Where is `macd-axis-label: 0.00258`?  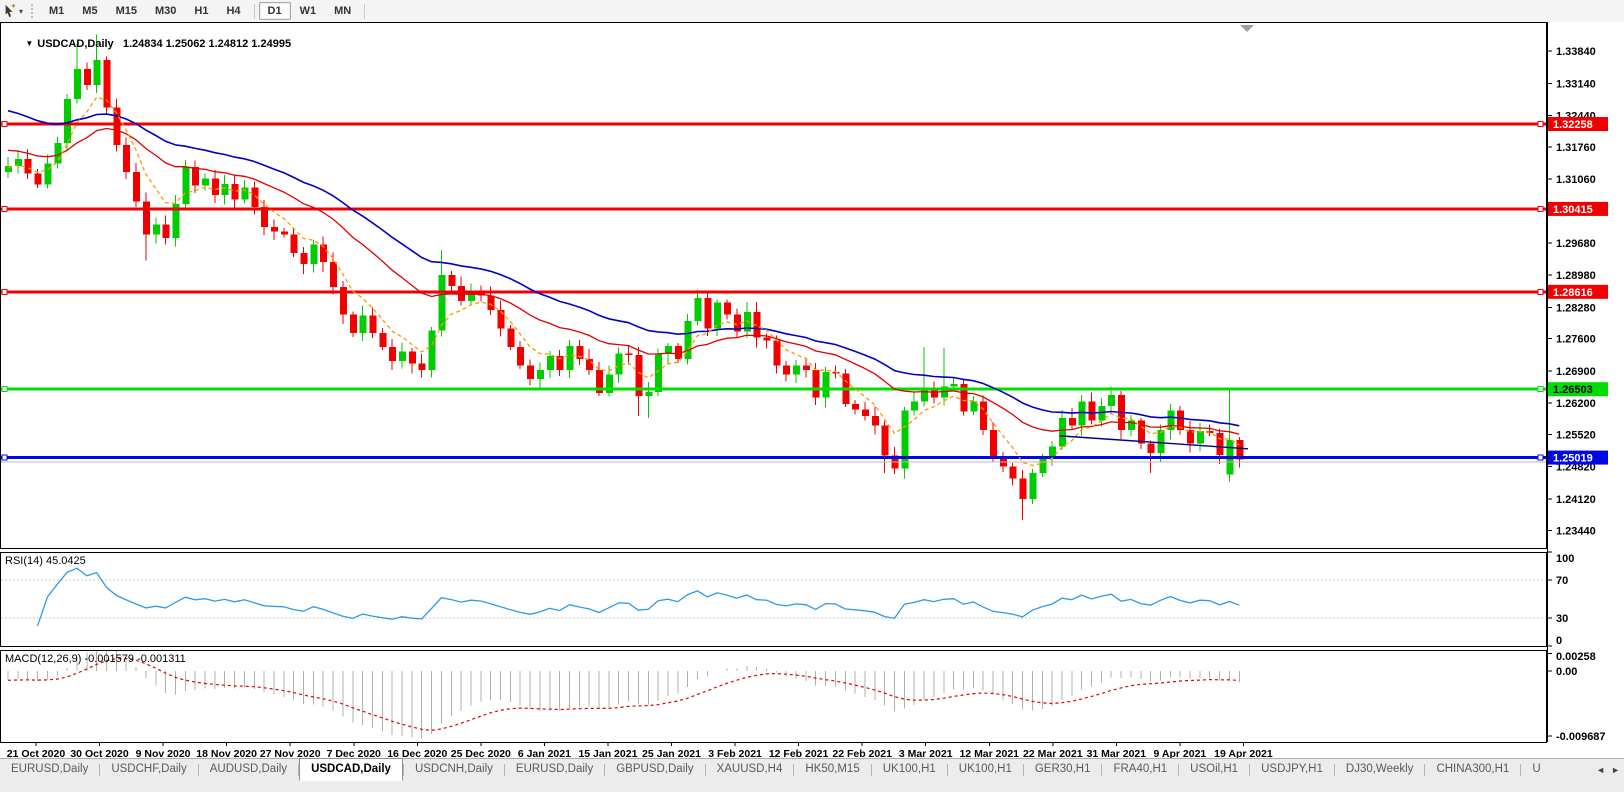 macd-axis-label: 0.00258 is located at coordinates (1576, 657).